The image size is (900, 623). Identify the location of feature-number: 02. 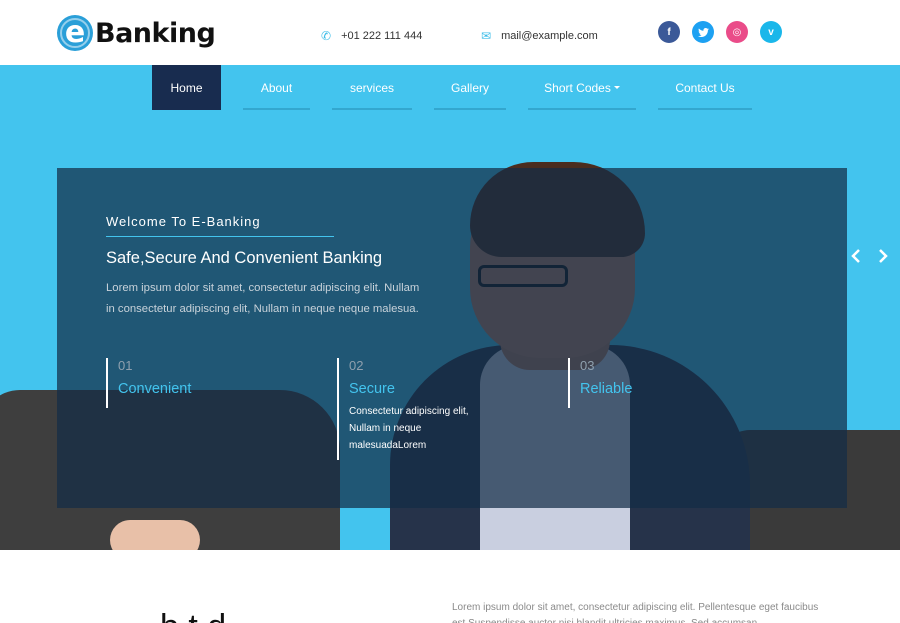
(356, 365).